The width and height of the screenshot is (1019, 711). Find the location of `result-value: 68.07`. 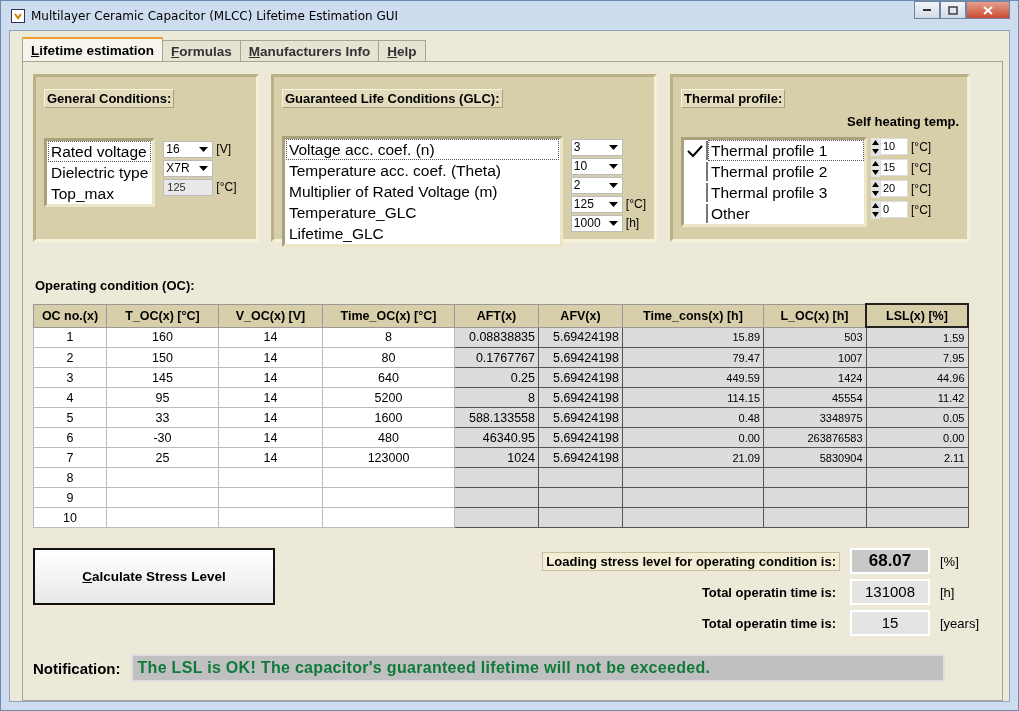

result-value: 68.07 is located at coordinates (890, 561).